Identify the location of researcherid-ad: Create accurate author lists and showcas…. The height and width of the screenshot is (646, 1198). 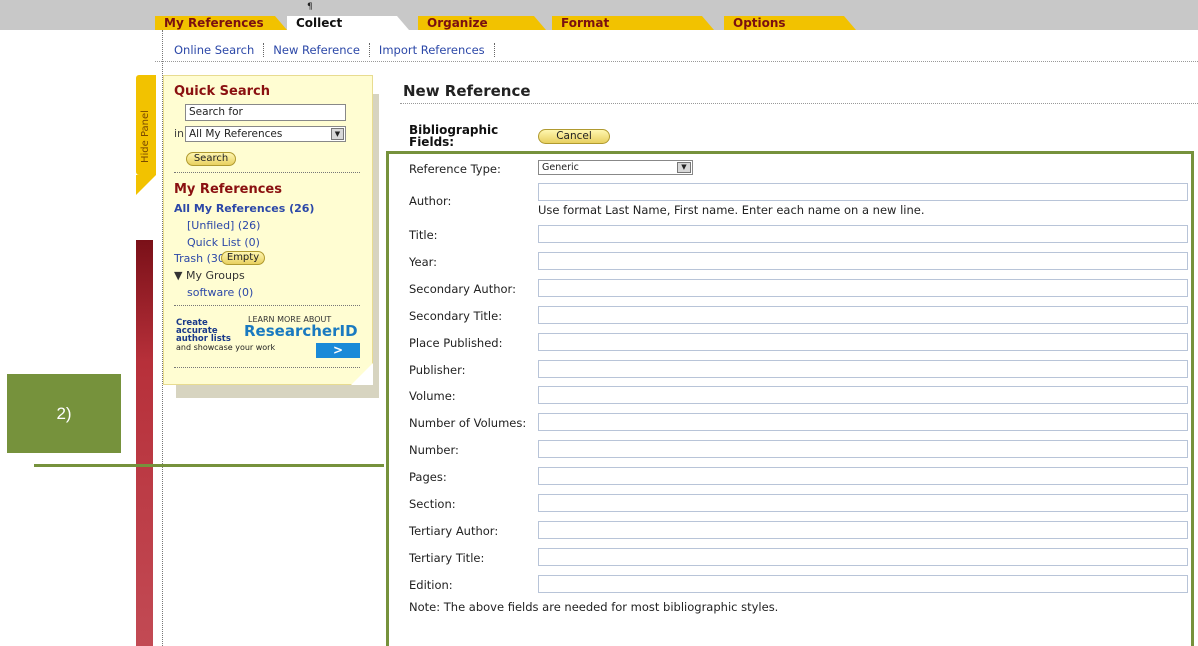
(267, 336).